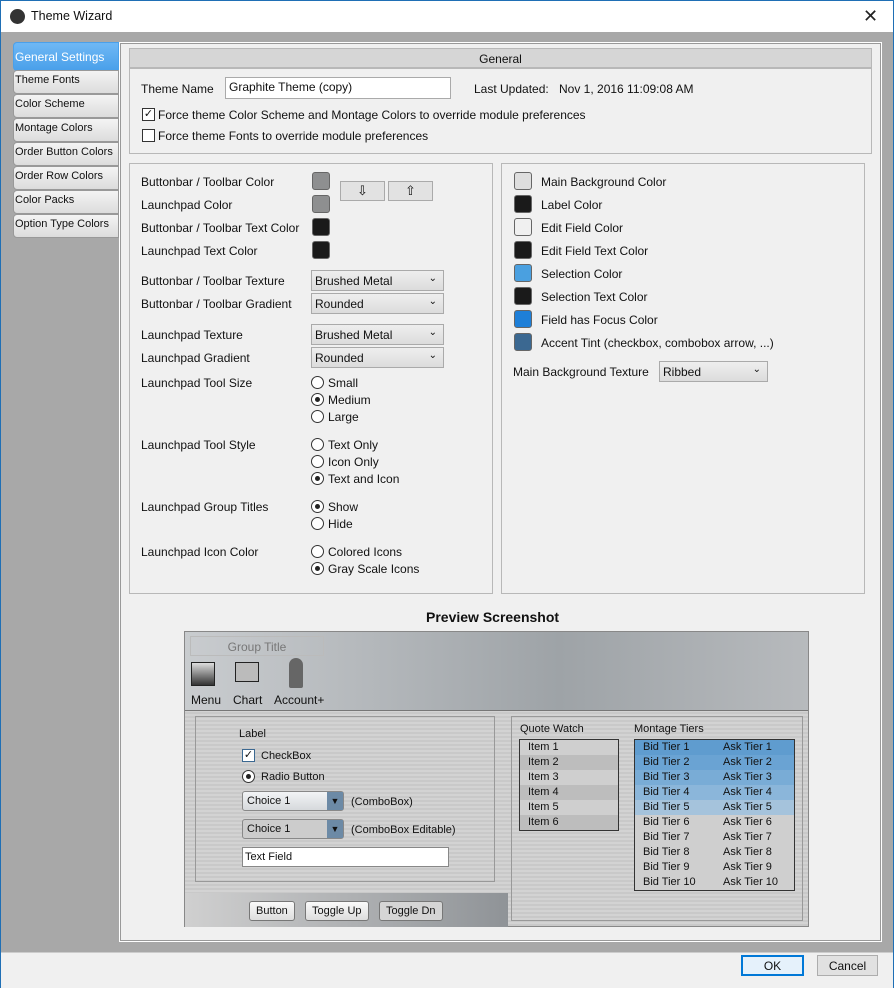 This screenshot has height=988, width=894. I want to click on radio-label: Hide, so click(340, 524).